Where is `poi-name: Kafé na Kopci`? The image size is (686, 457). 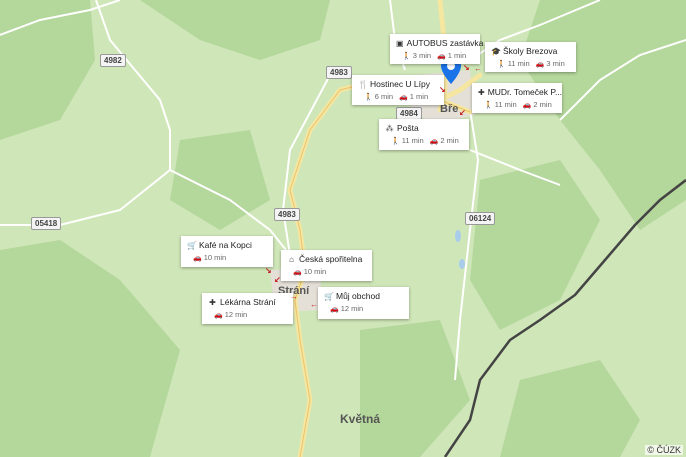
poi-name: Kafé na Kopci is located at coordinates (225, 245).